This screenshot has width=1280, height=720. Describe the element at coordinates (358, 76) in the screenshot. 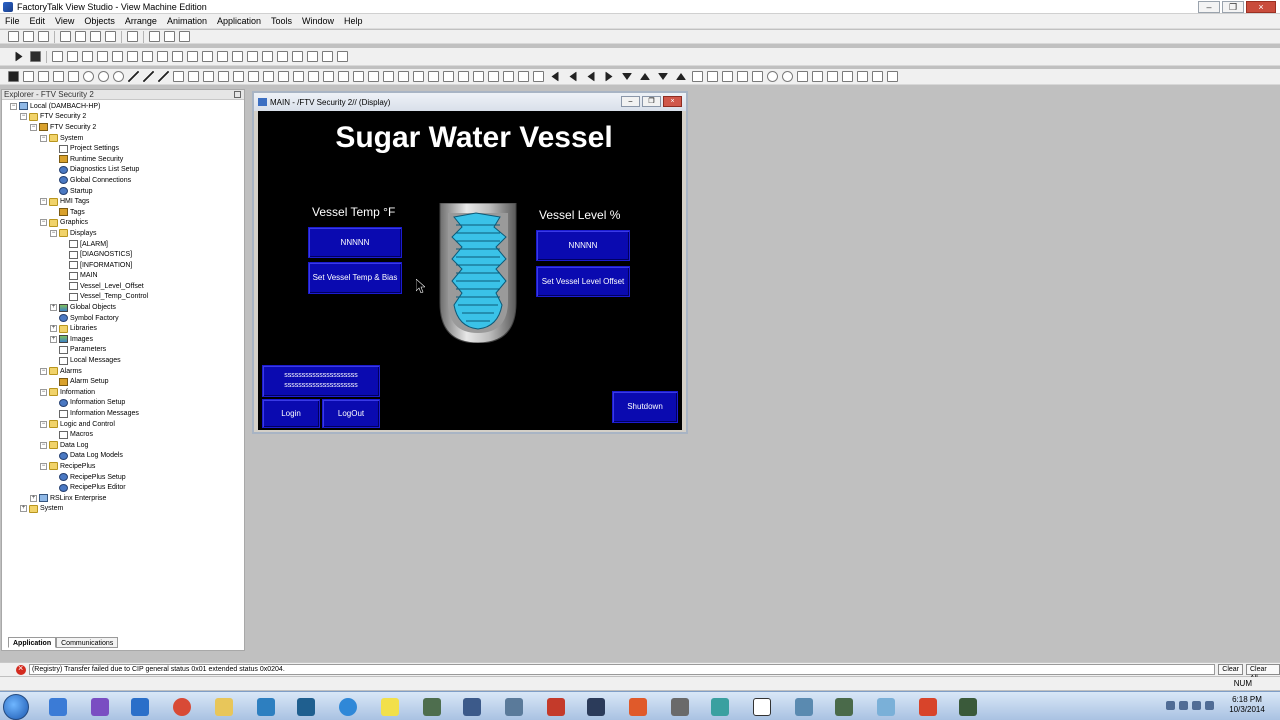

I see `close-display-icon` at that location.